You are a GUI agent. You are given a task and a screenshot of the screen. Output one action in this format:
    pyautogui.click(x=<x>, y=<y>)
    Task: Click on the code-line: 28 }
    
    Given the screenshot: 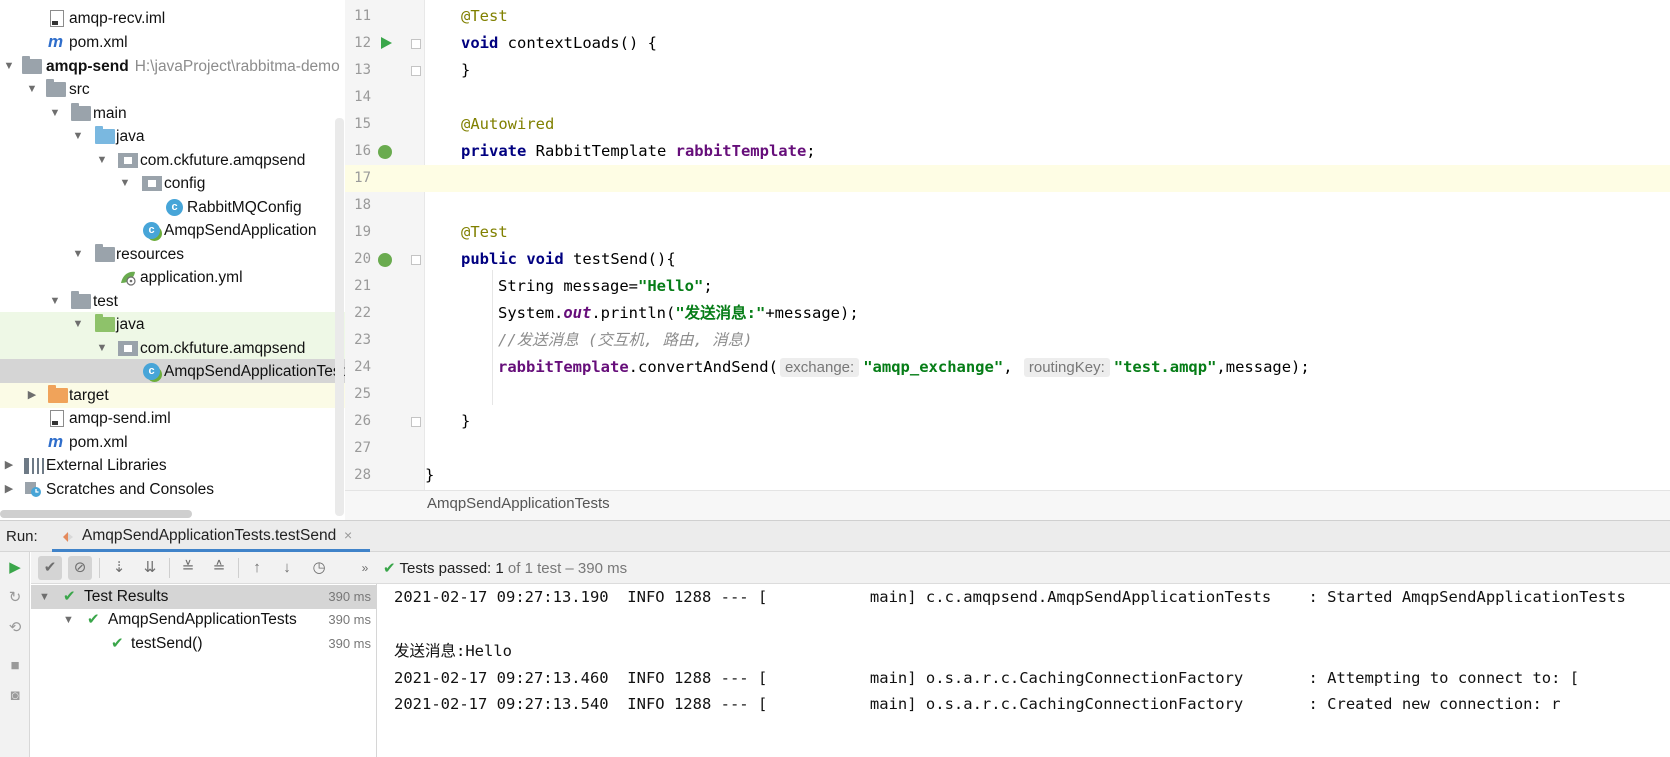 What is the action you would take?
    pyautogui.click(x=1007, y=475)
    